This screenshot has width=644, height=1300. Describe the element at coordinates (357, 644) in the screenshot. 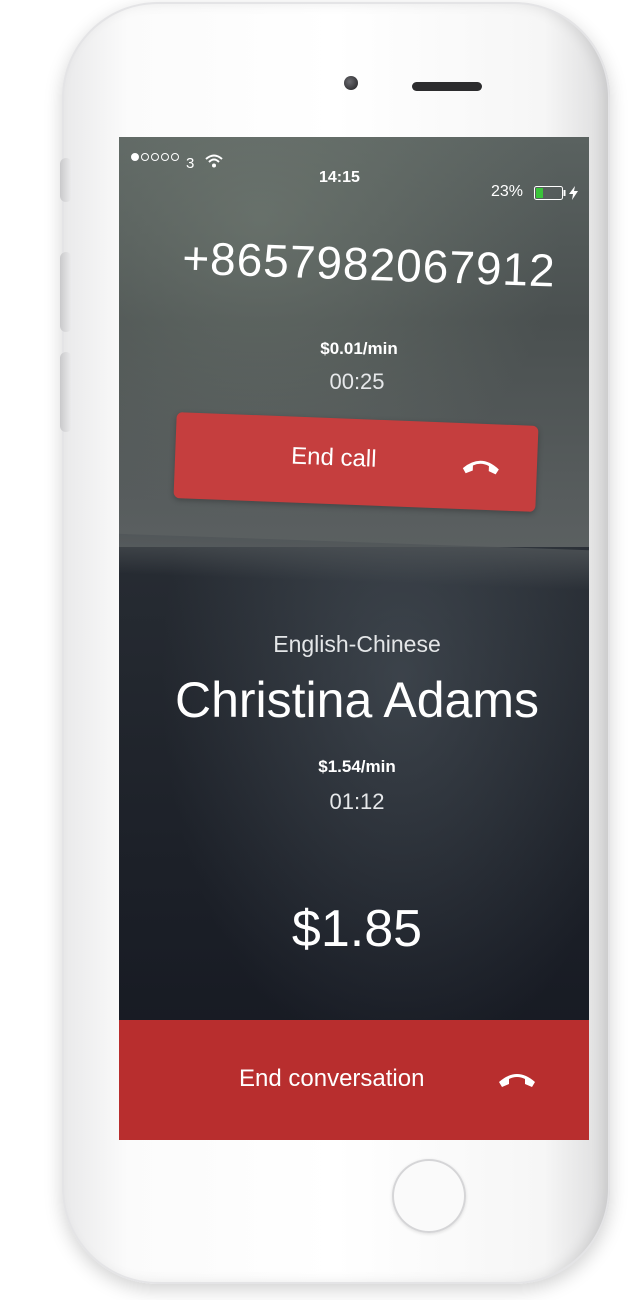

I see `language-pair: English-Chinese` at that location.